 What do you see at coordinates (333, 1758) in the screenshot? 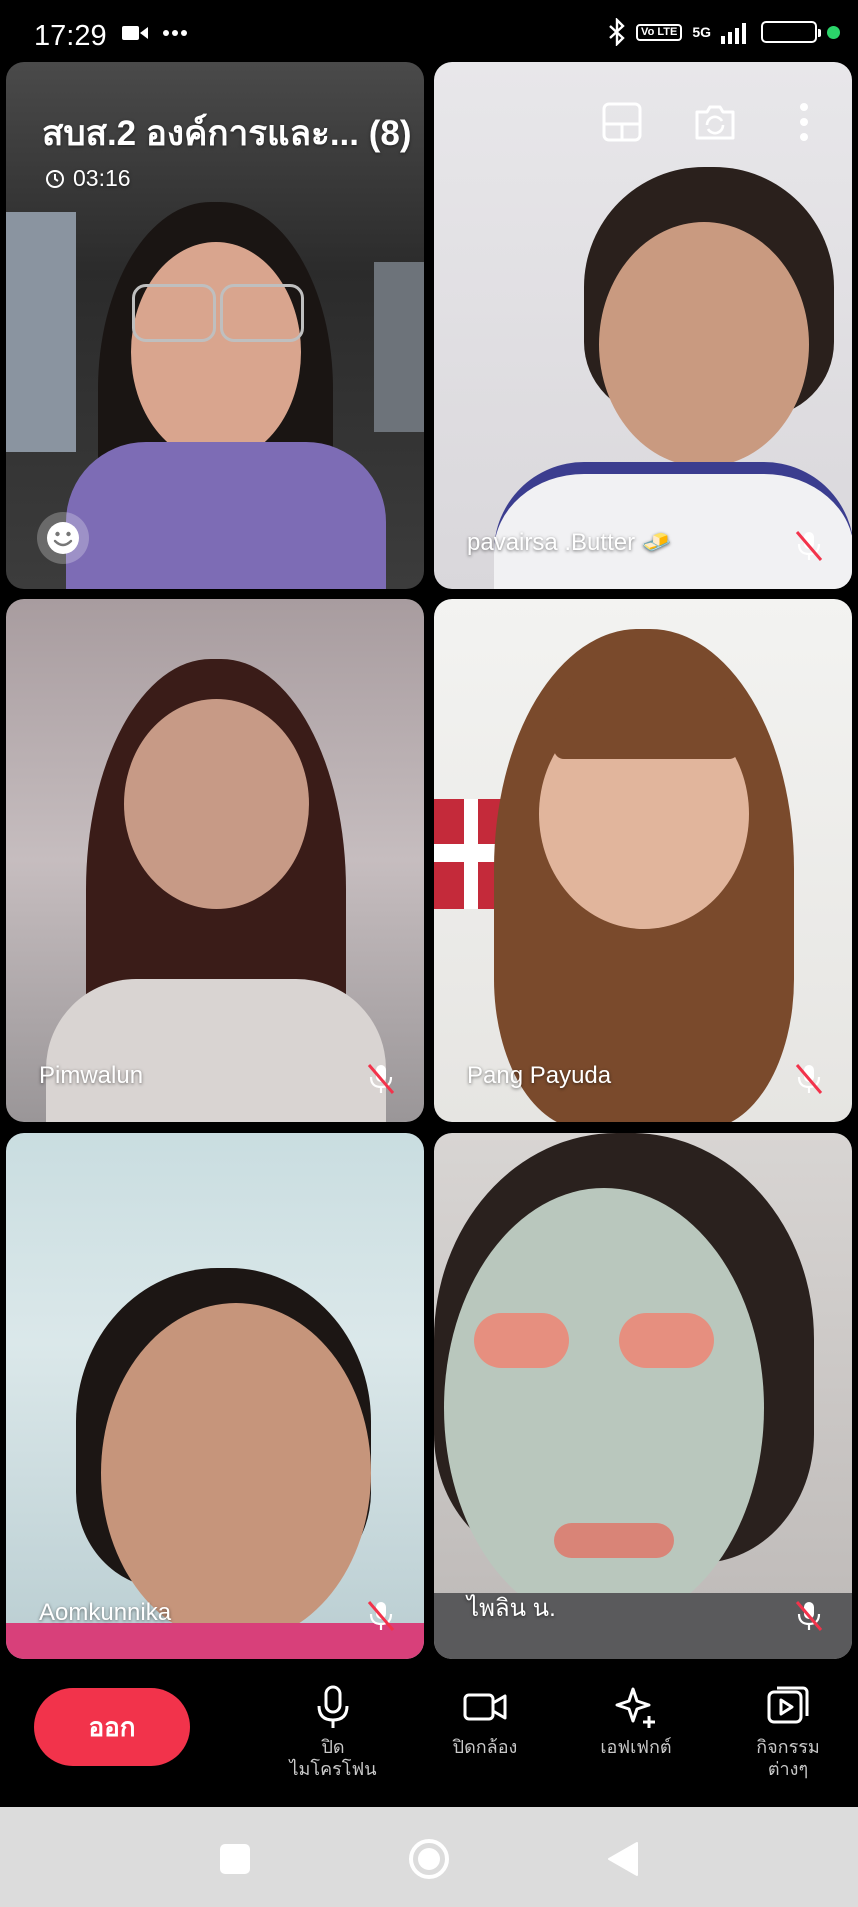
I see `mute-mic-label: ปิด ไมโครโฟน` at bounding box center [333, 1758].